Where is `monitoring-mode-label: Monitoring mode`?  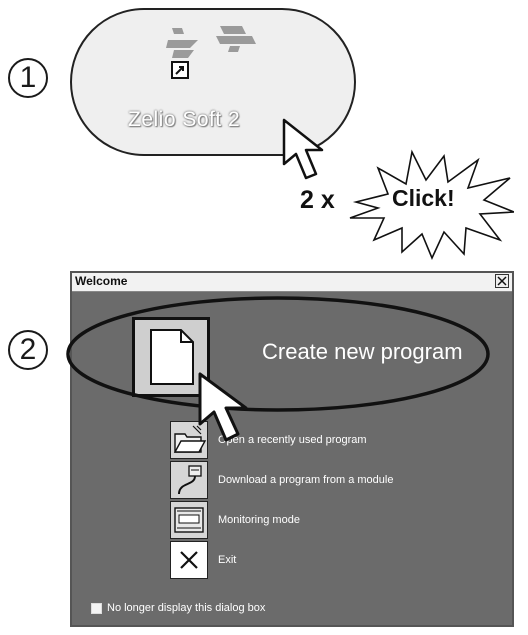
monitoring-mode-label: Monitoring mode is located at coordinates (259, 520).